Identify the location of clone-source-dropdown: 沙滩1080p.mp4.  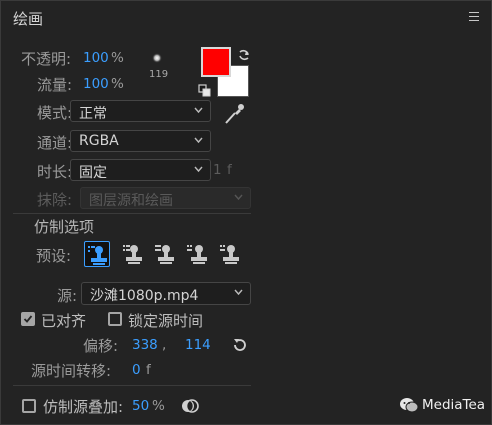
(166, 293).